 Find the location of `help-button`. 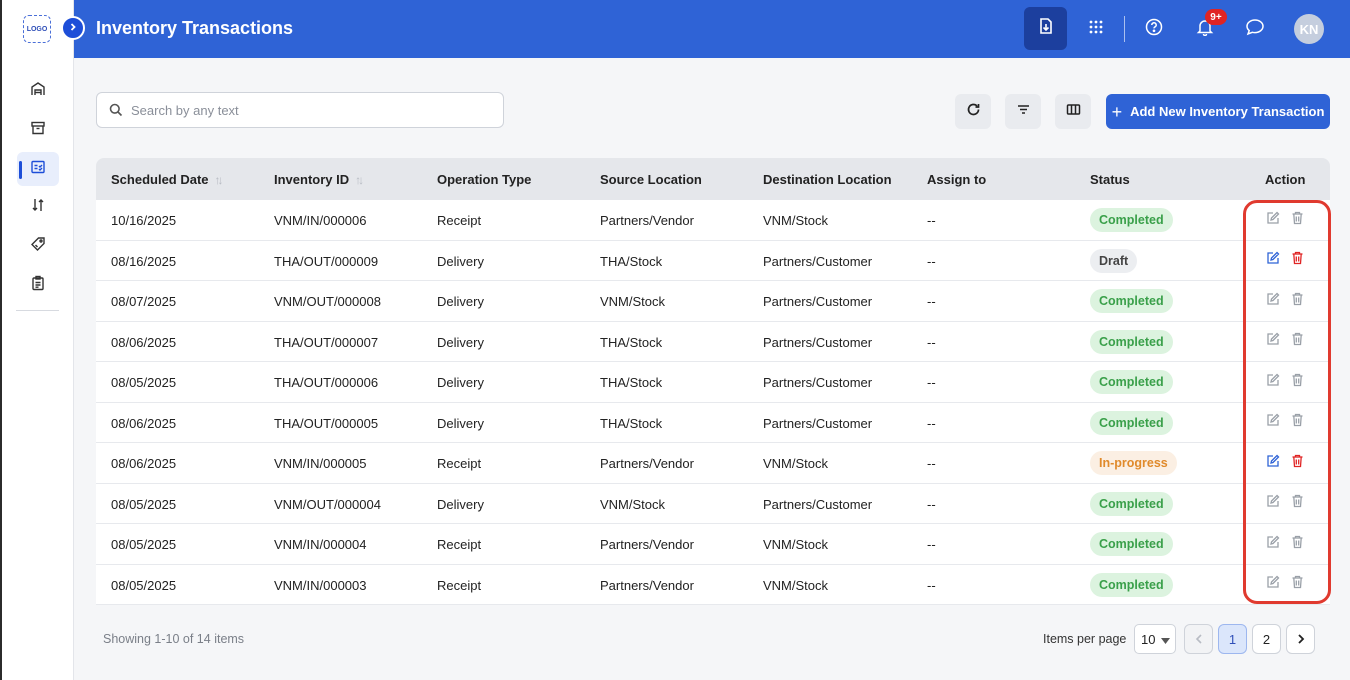

help-button is located at coordinates (1154, 29).